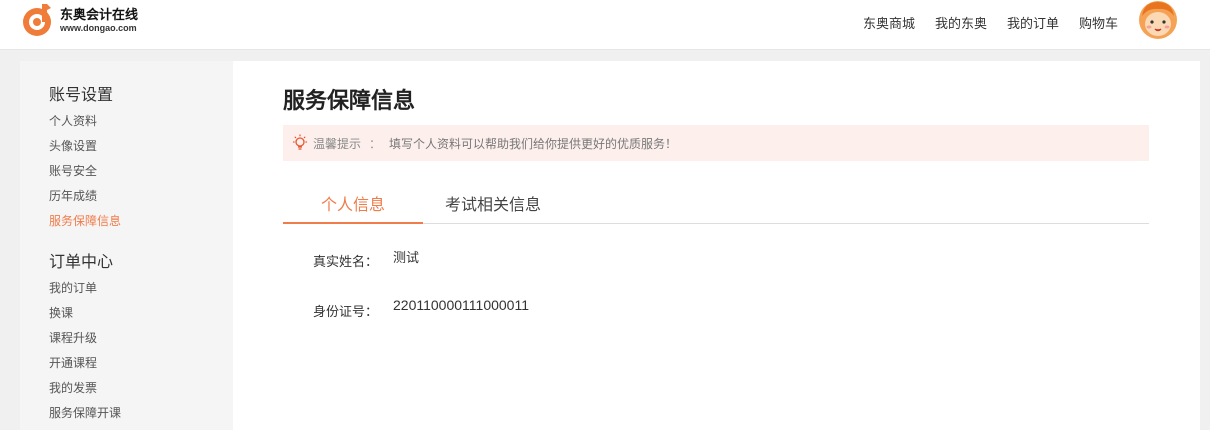 Image resolution: width=1210 pixels, height=430 pixels. What do you see at coordinates (605, 25) in the screenshot?
I see `top-bar: 东奥会计在线 www.dongao.com 东奥商城 我的东奥 我的订单 购物车` at bounding box center [605, 25].